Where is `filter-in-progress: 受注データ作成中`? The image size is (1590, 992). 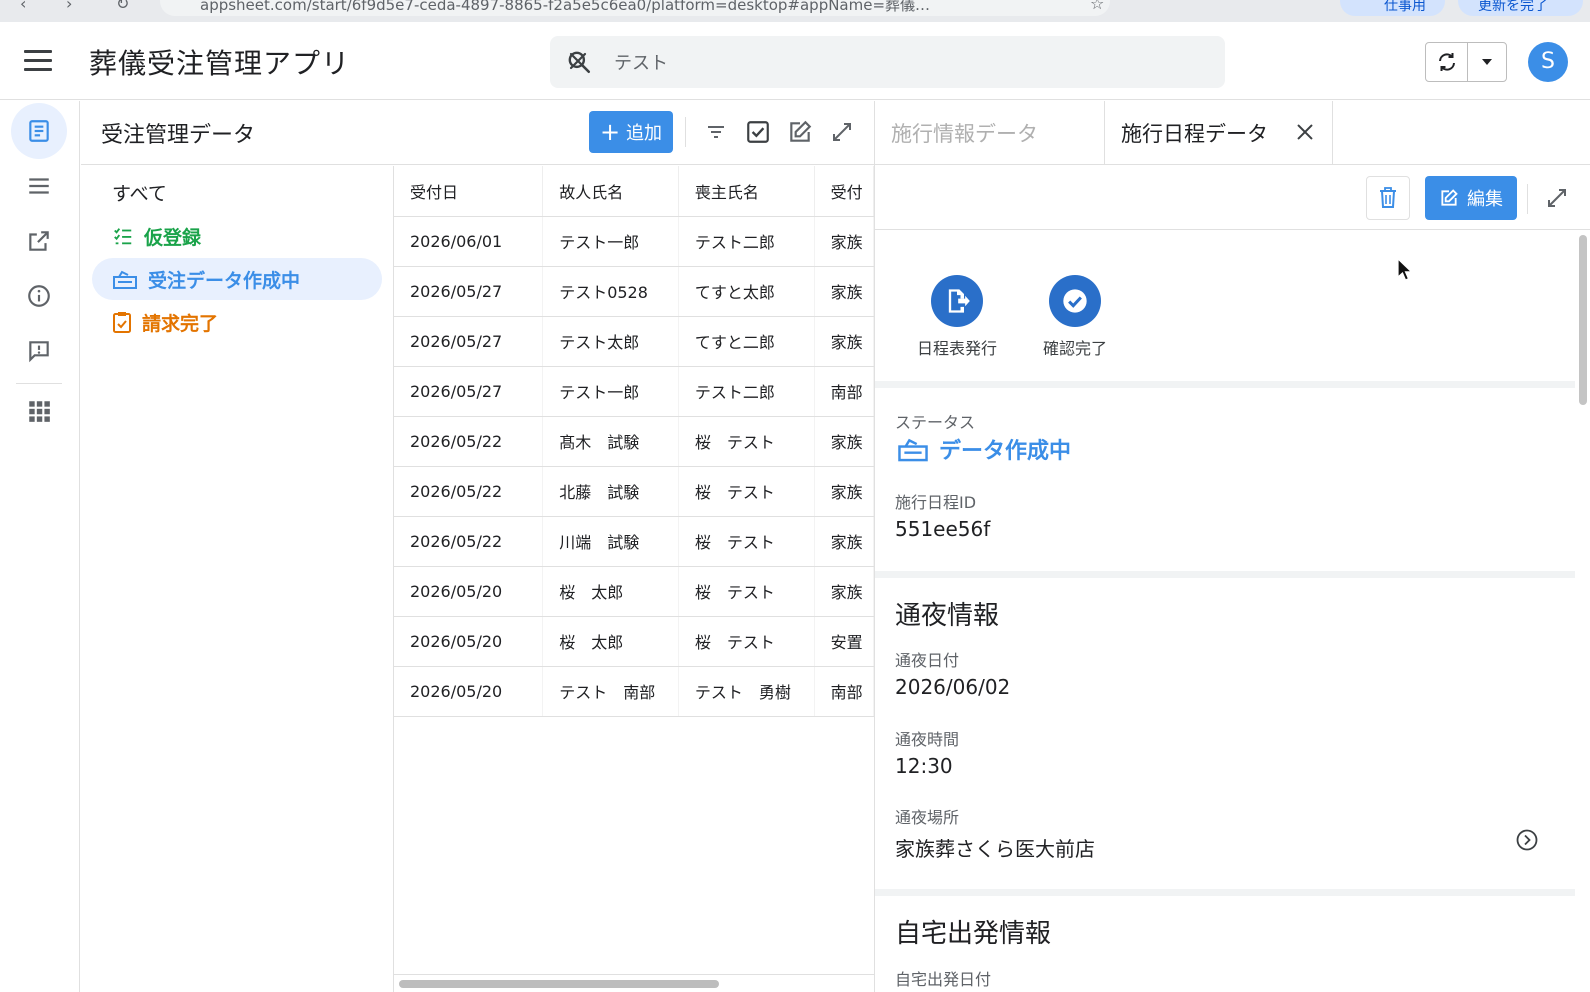
filter-in-progress: 受注データ作成中 is located at coordinates (237, 279).